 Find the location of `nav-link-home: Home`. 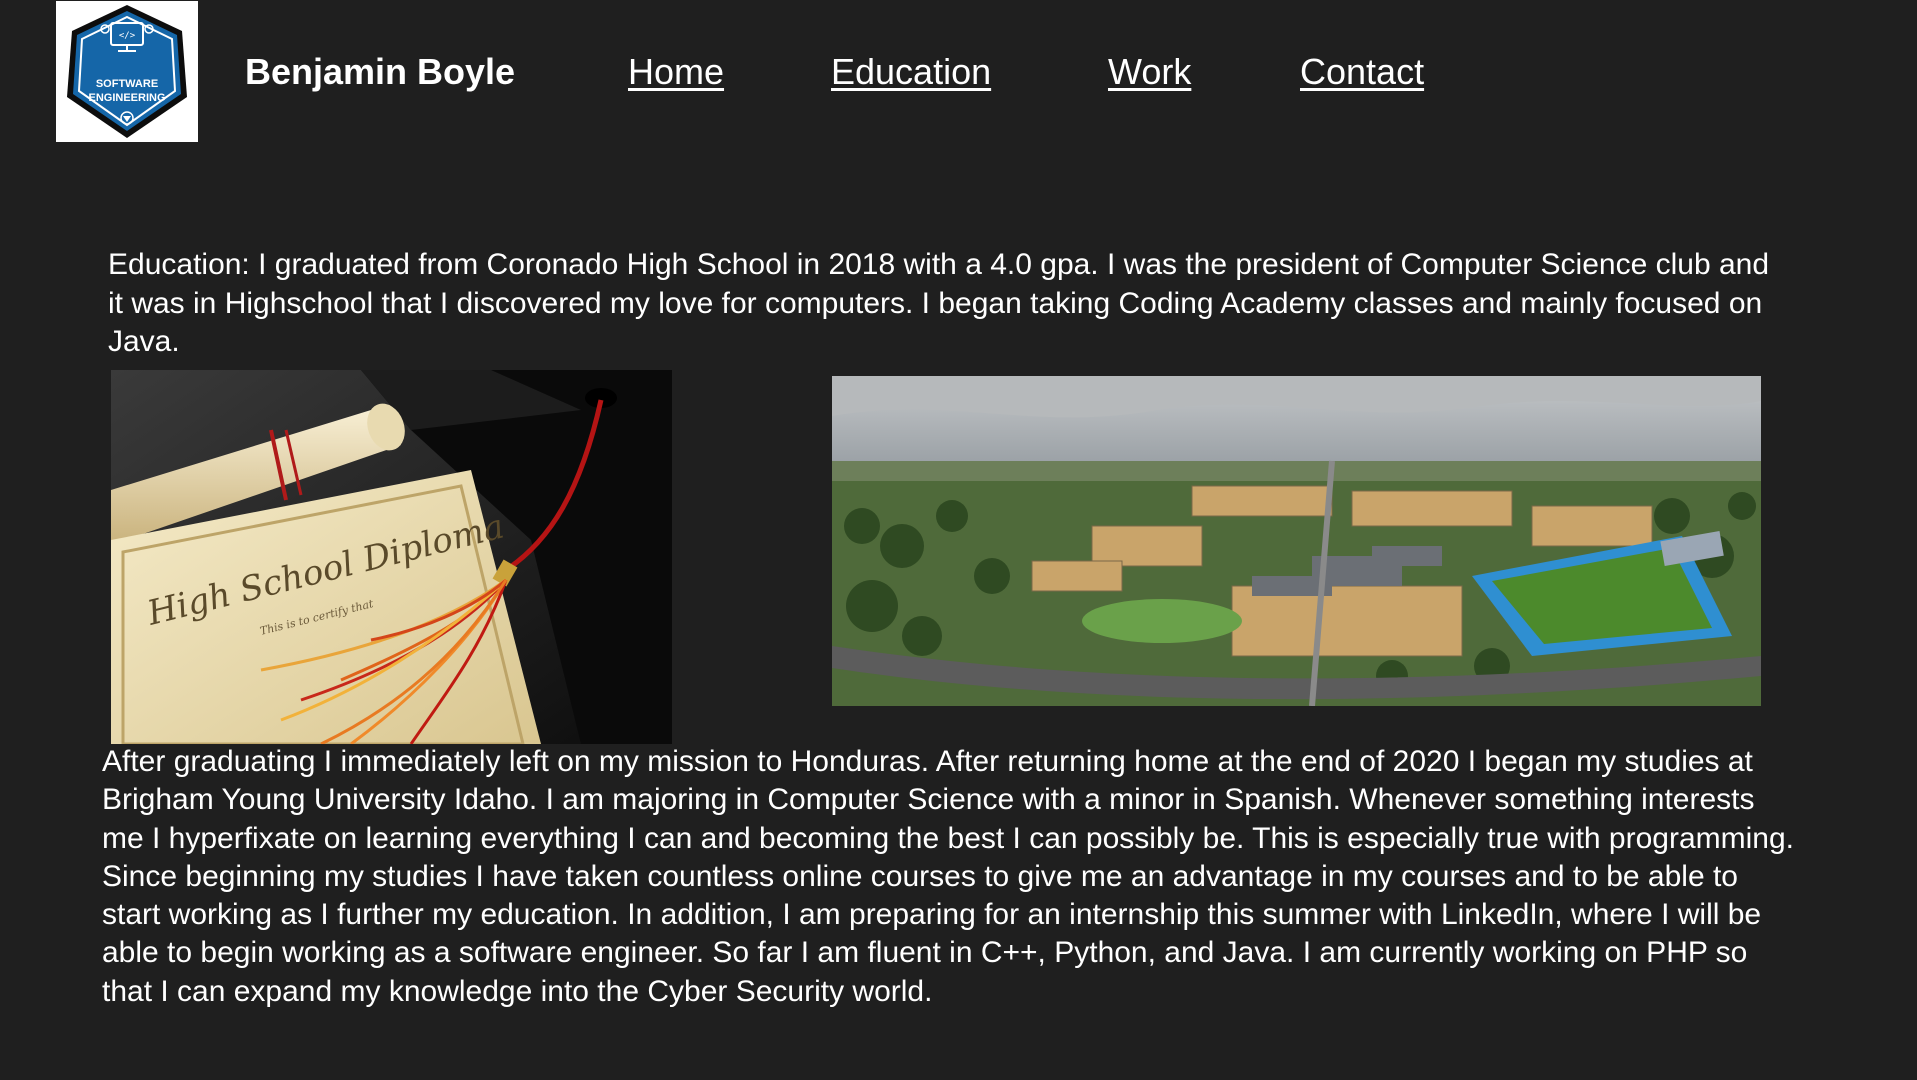

nav-link-home: Home is located at coordinates (676, 72).